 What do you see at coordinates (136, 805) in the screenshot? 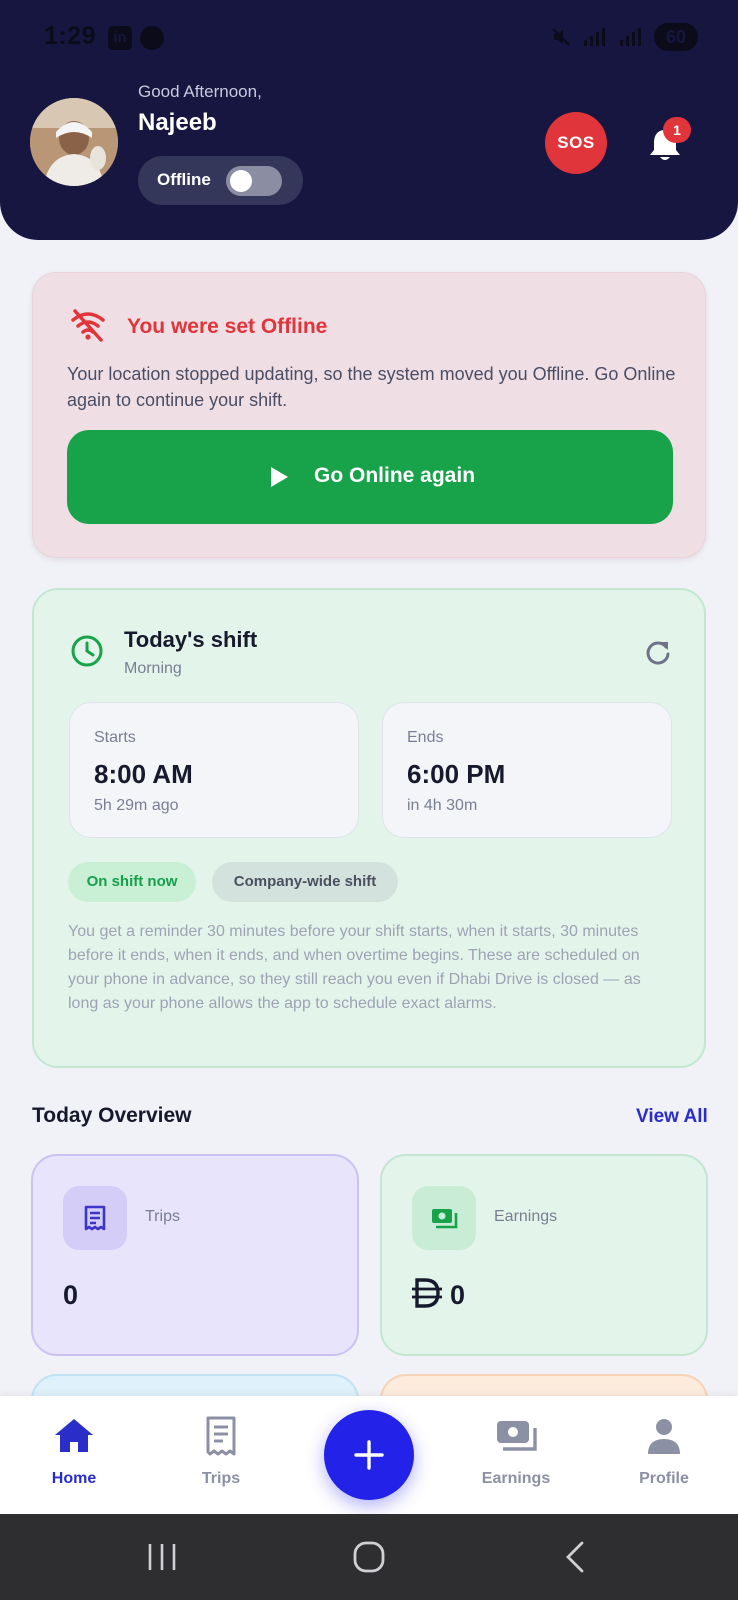
I see `shift-start-relative: 5h 29m ago` at bounding box center [136, 805].